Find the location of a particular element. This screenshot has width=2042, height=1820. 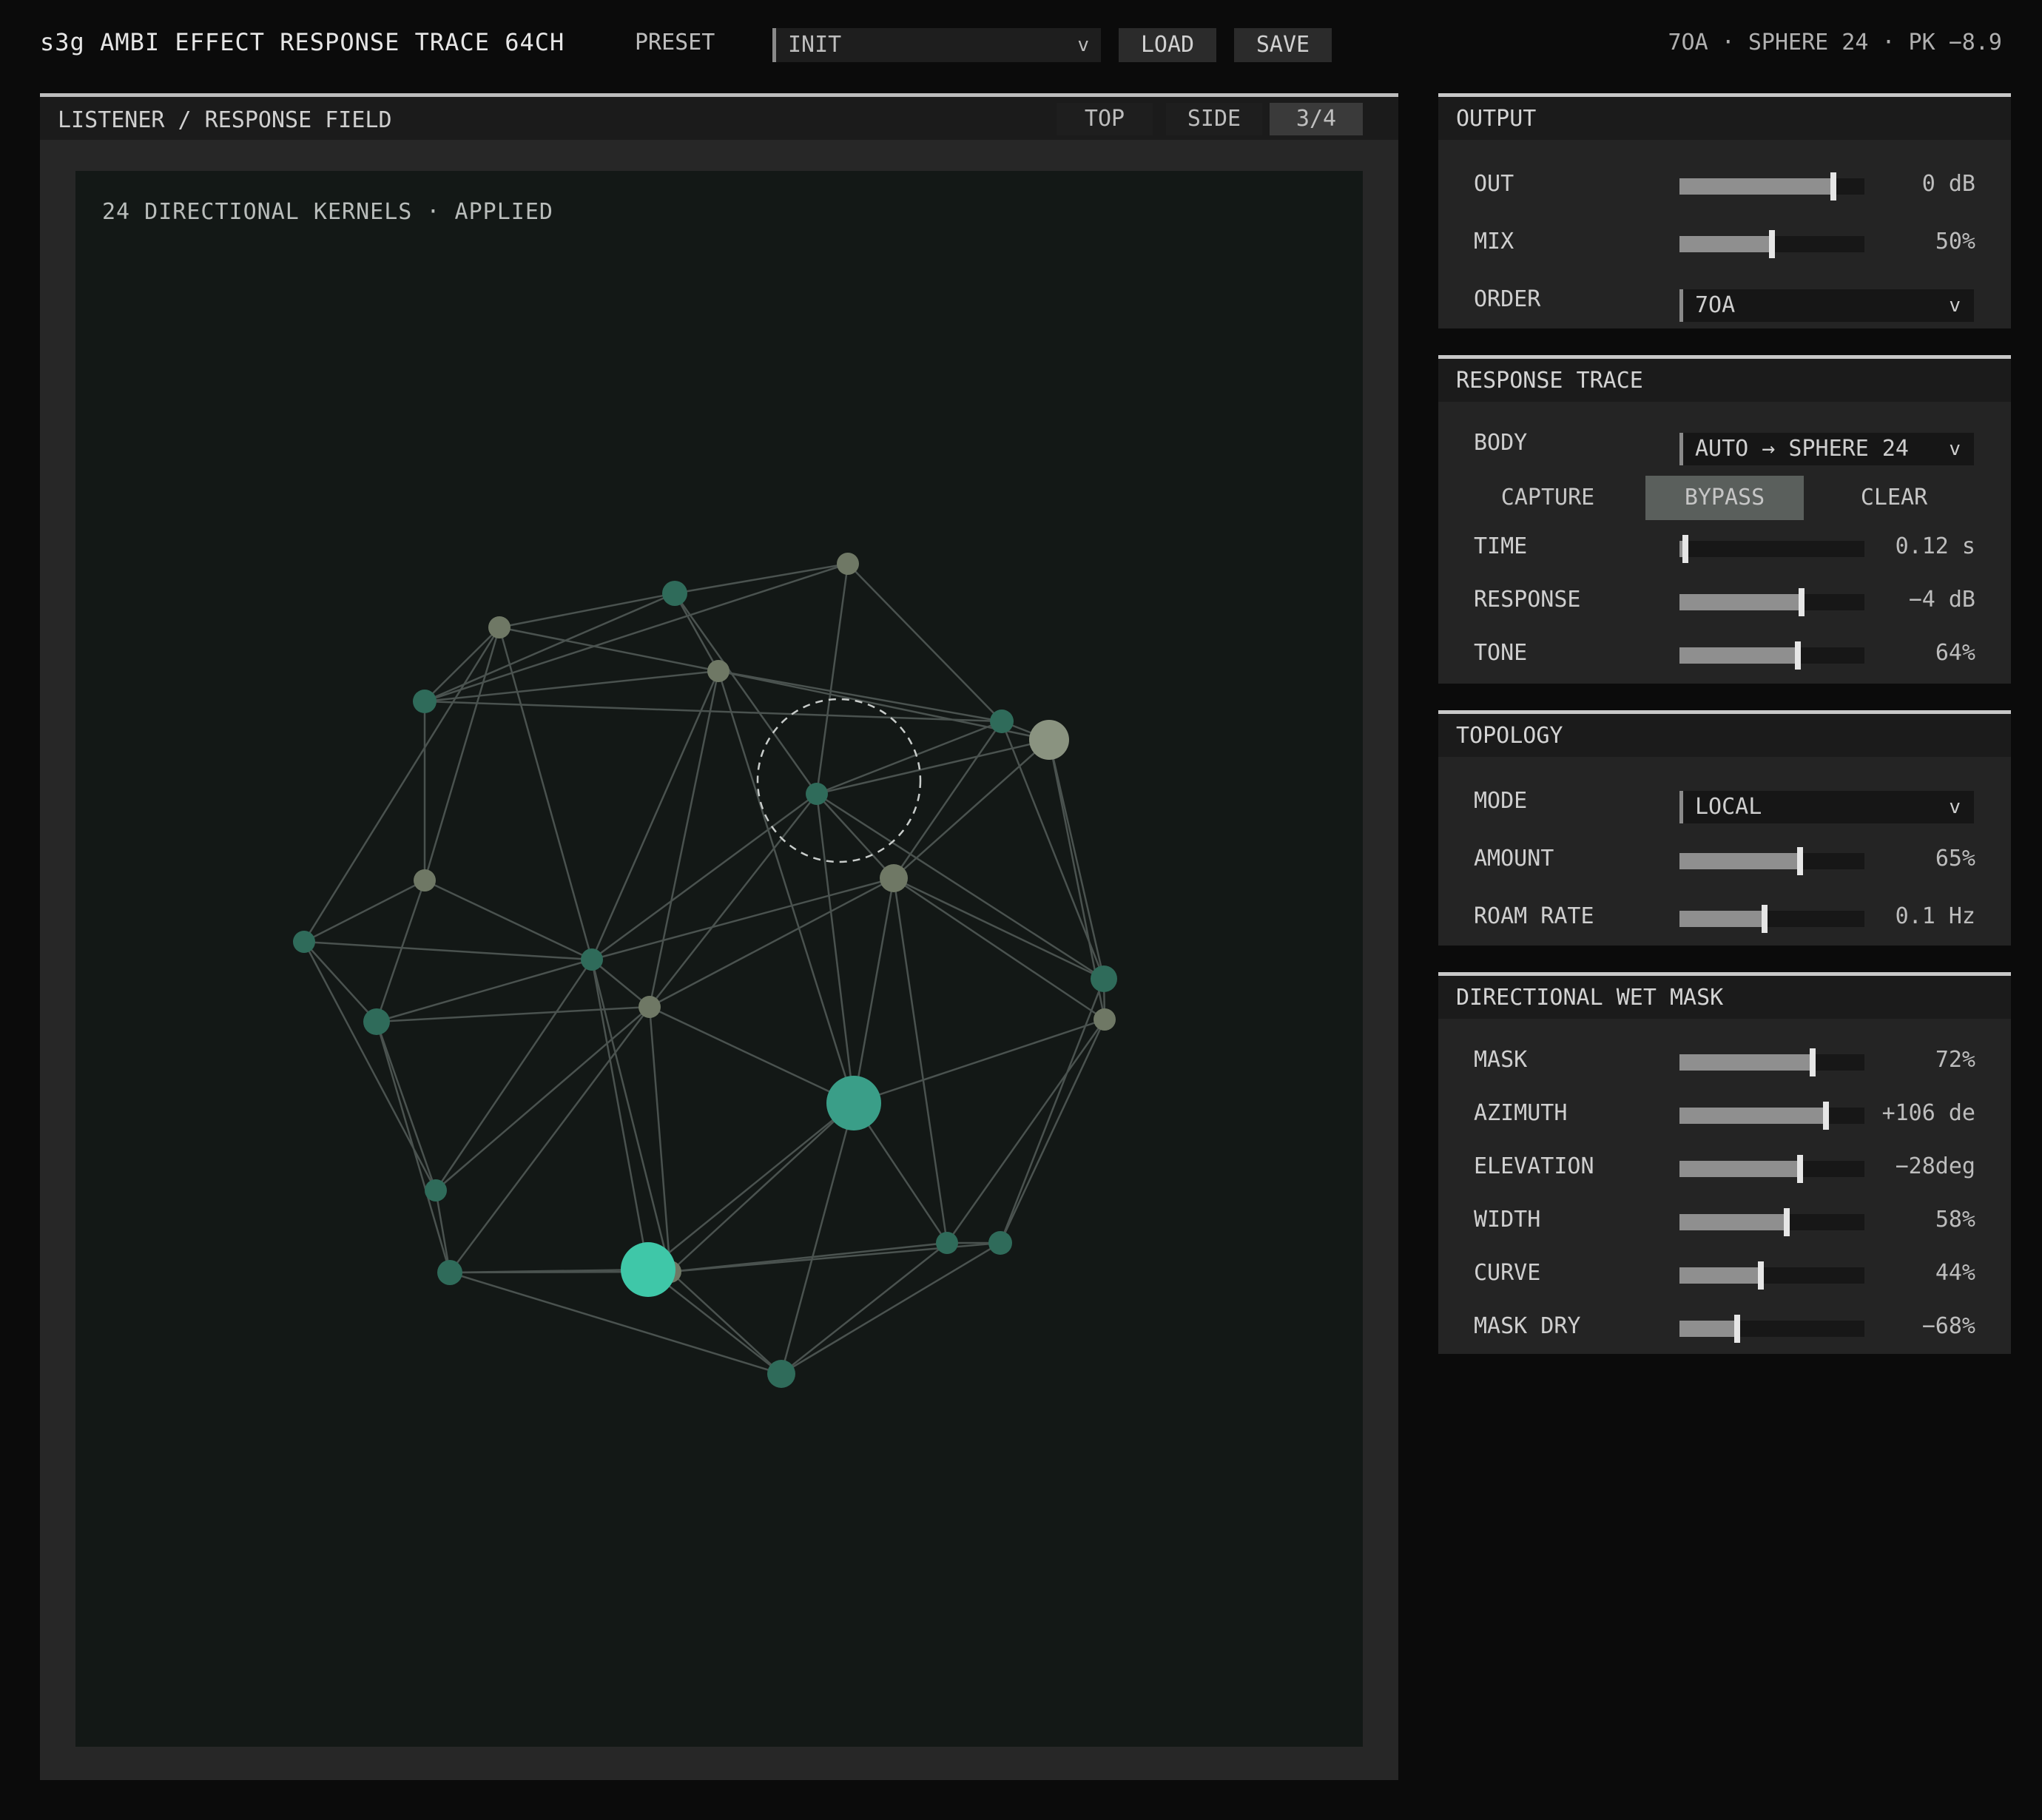

capture-button: CAPTURE is located at coordinates (1548, 498).